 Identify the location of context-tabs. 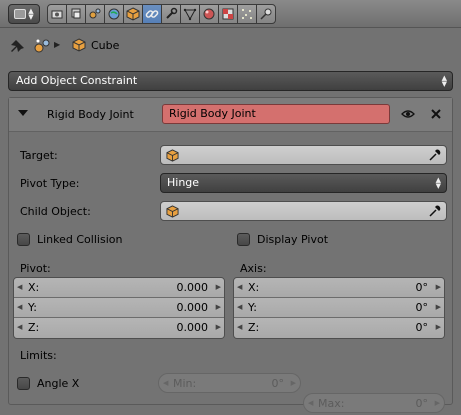
(161, 14).